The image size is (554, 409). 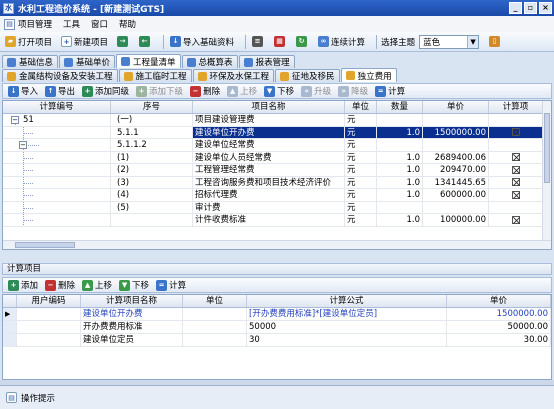 What do you see at coordinates (171, 285) in the screenshot?
I see `calc-calculate-button: = 计算` at bounding box center [171, 285].